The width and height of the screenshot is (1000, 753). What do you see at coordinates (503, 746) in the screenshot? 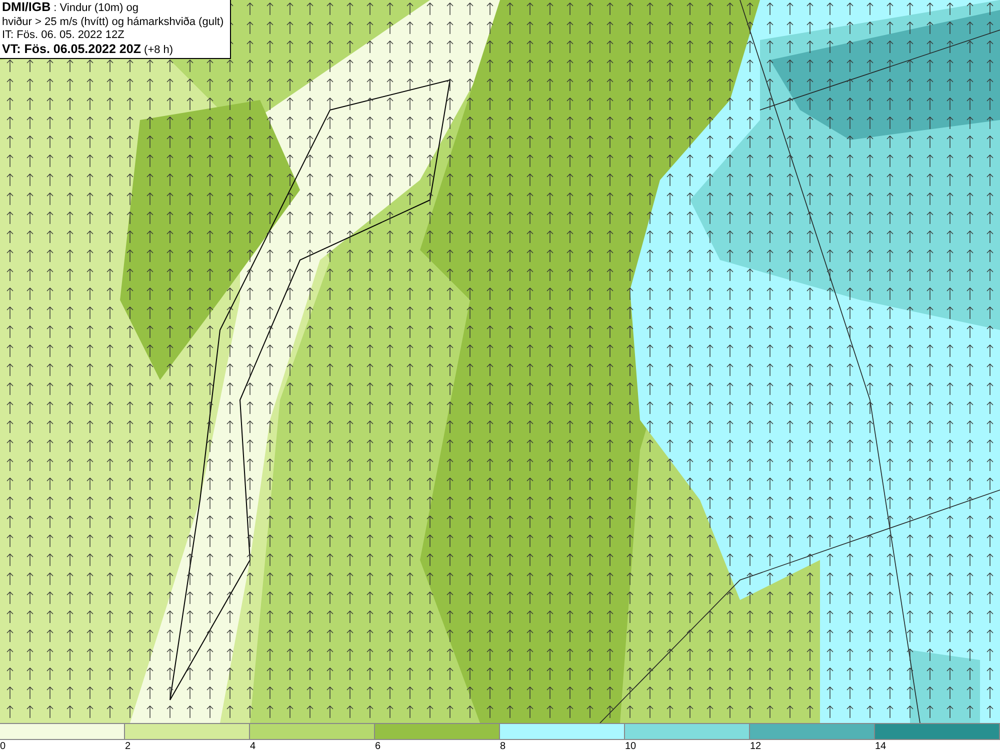
I see `legend-tick-label: 8` at bounding box center [503, 746].